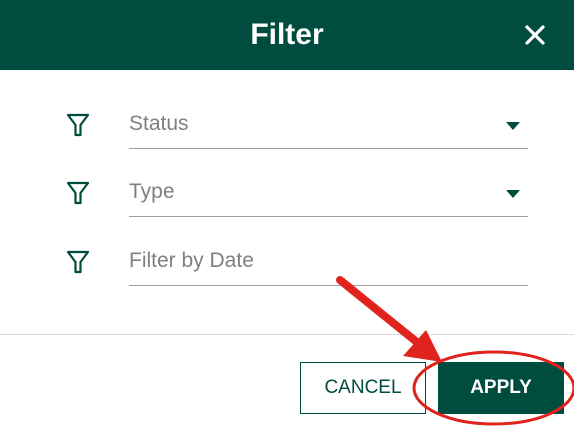  What do you see at coordinates (191, 260) in the screenshot?
I see `date-placeholder: Filter by Date` at bounding box center [191, 260].